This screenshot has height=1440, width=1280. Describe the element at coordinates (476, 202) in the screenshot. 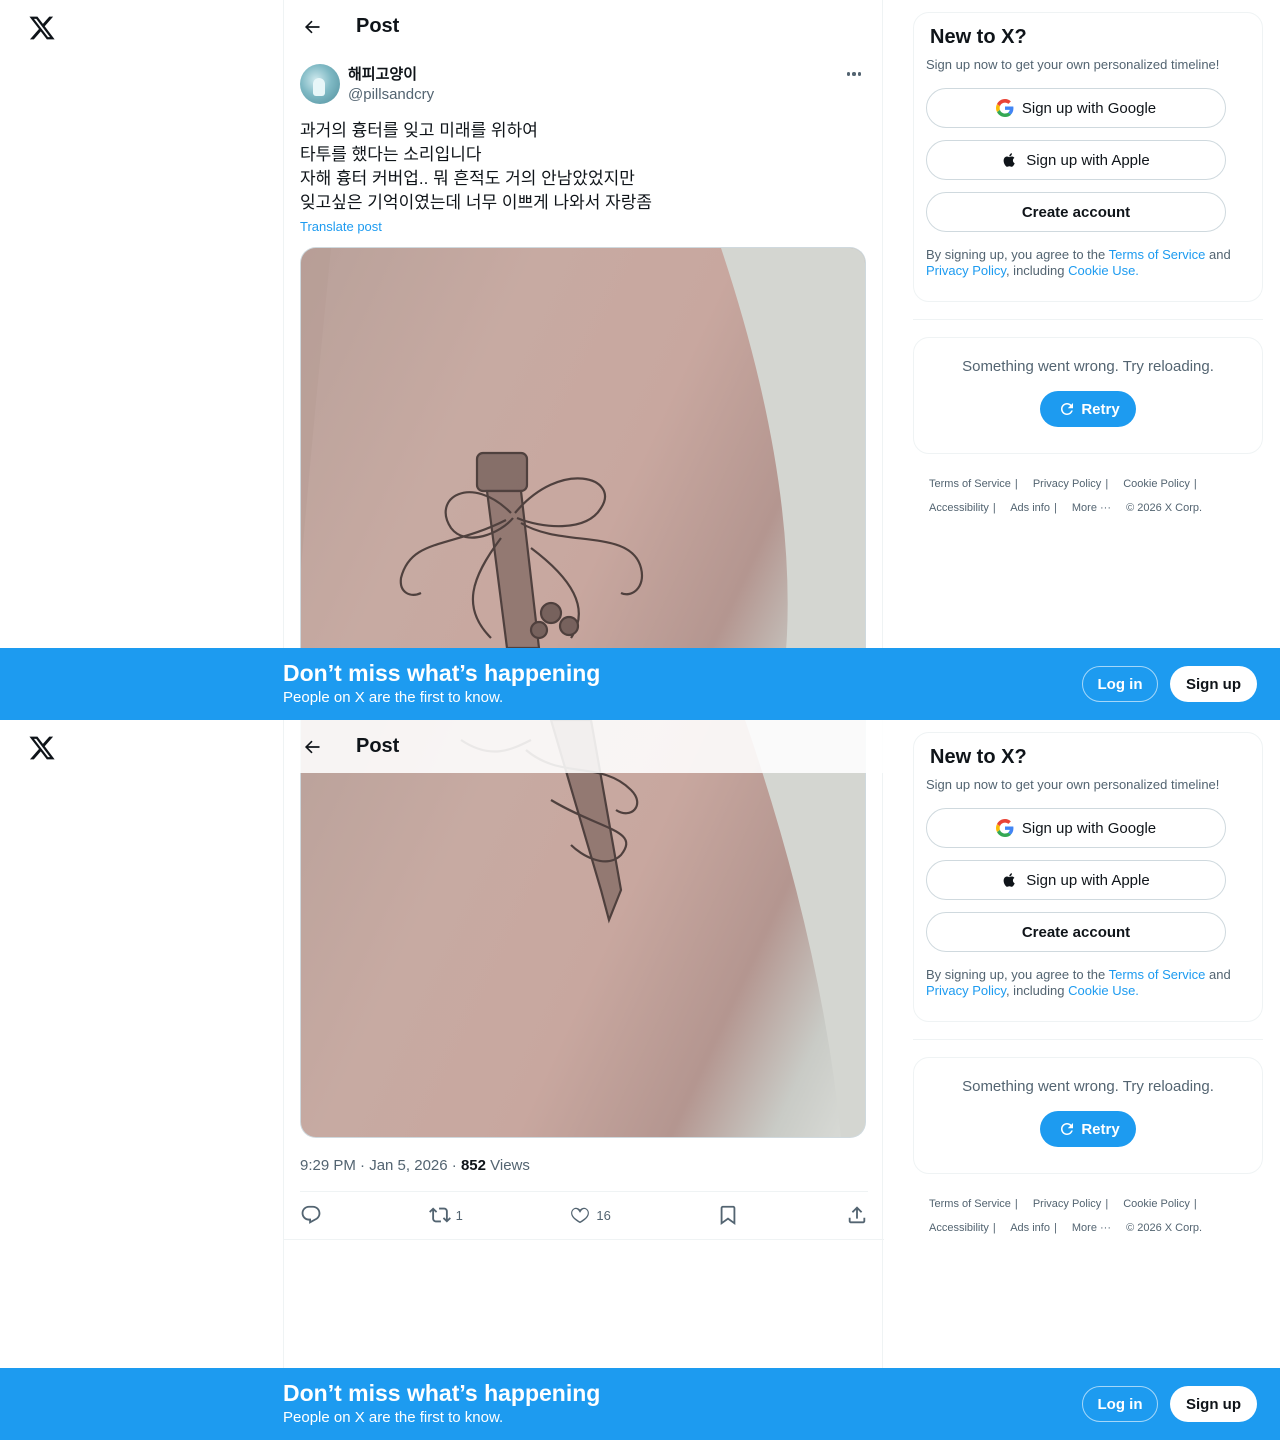

I see `post-text-line: 잊고싶은 기억이였는데 너무 이쁘게 나와서 자랑좀` at that location.